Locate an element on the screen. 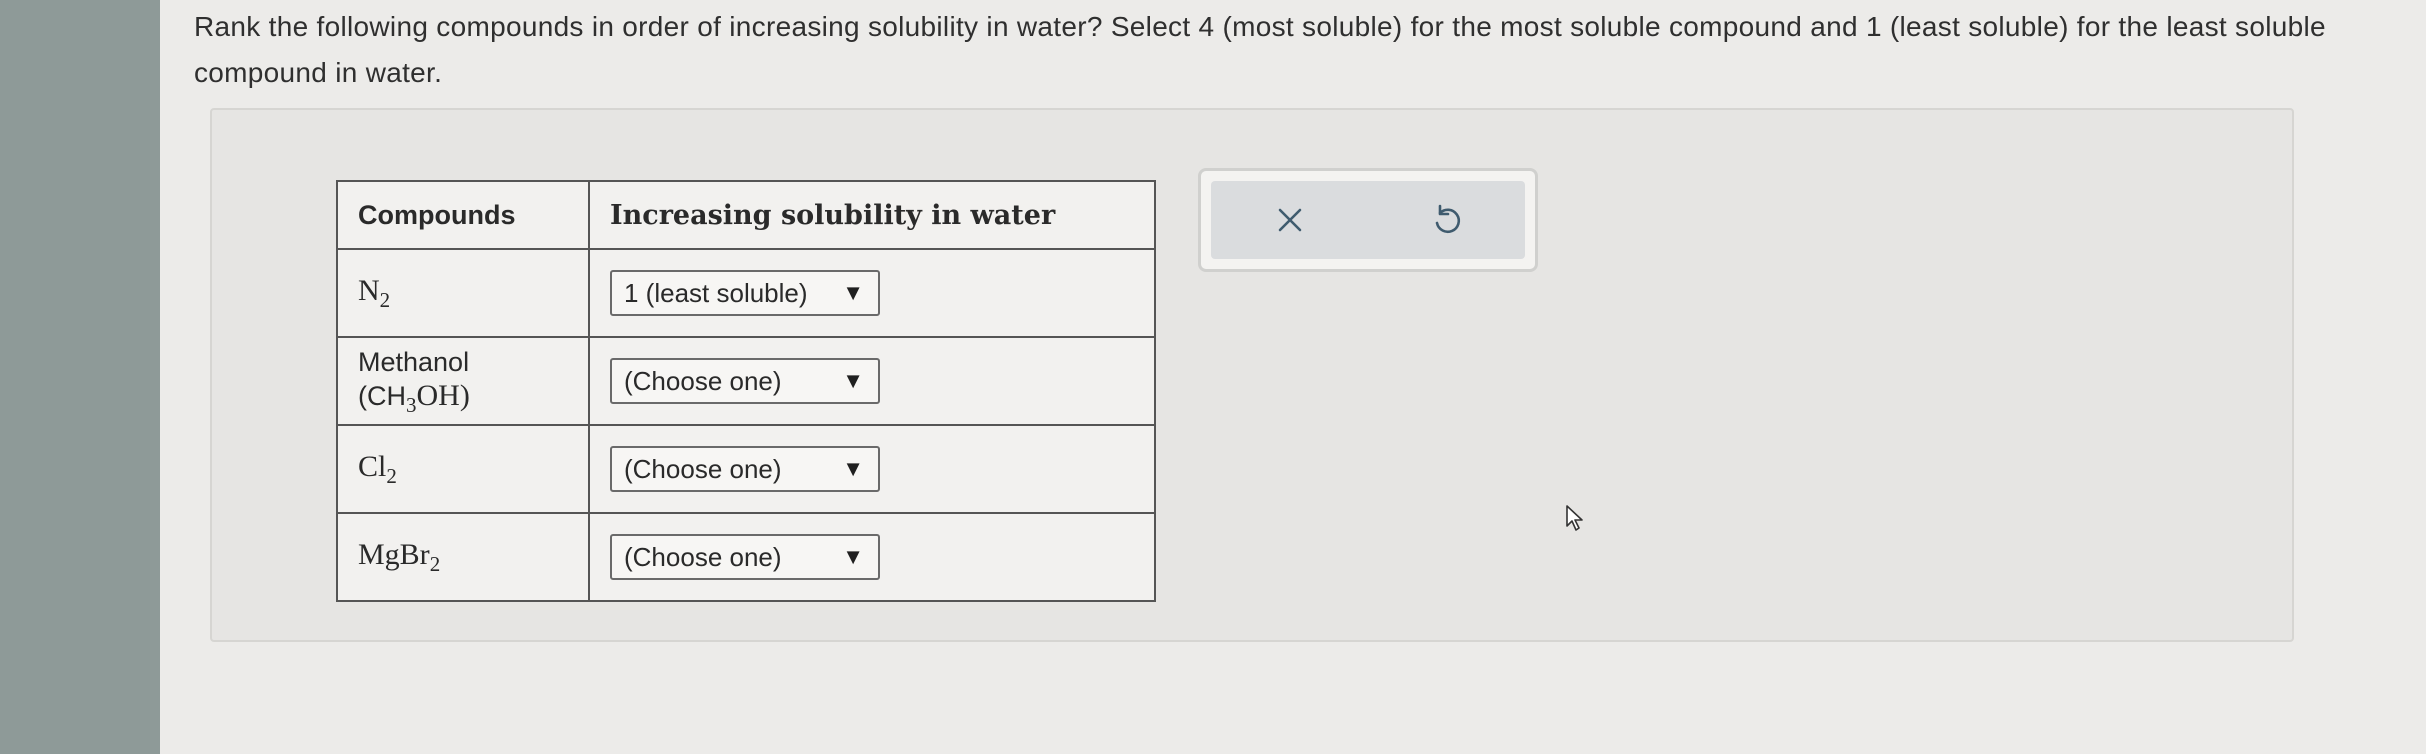 The height and width of the screenshot is (754, 2426). compound-cell: Methanol (CH3OH) is located at coordinates (463, 381).